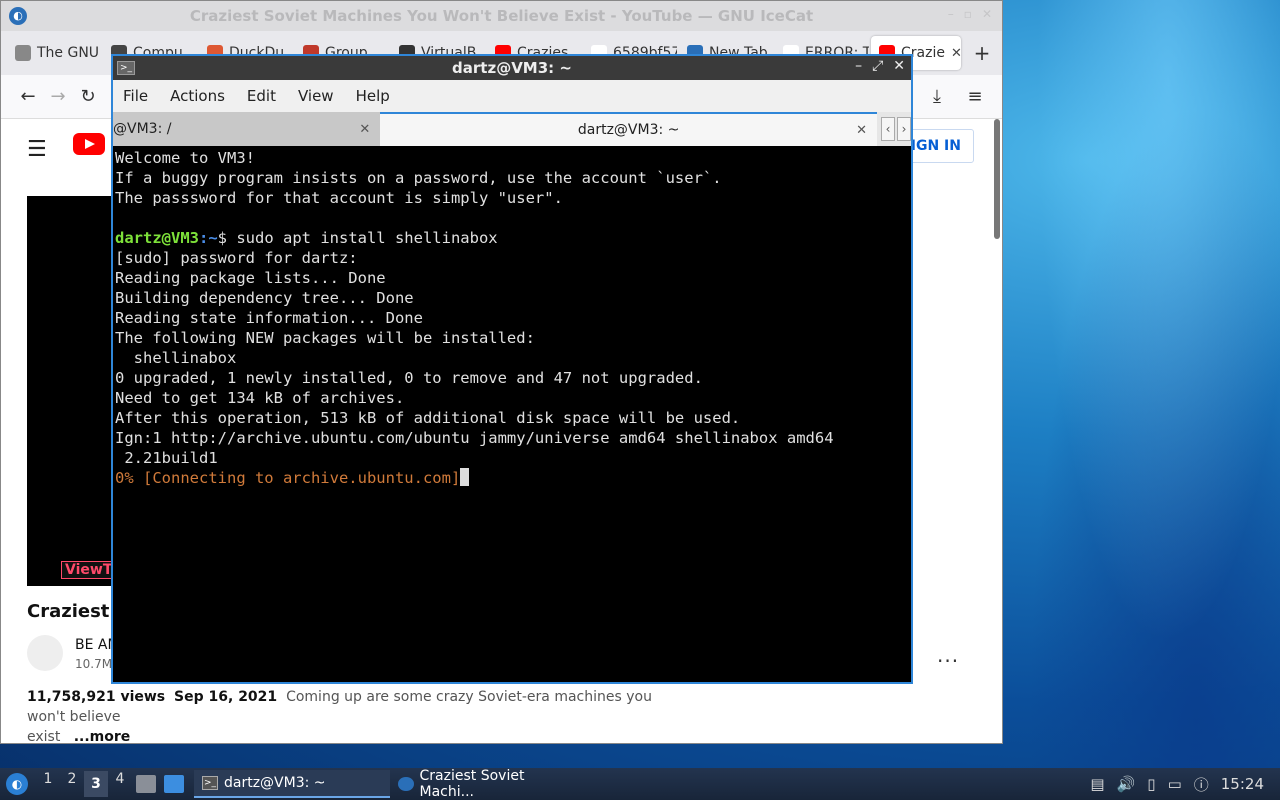  What do you see at coordinates (465, 477) in the screenshot?
I see `text-cursor` at bounding box center [465, 477].